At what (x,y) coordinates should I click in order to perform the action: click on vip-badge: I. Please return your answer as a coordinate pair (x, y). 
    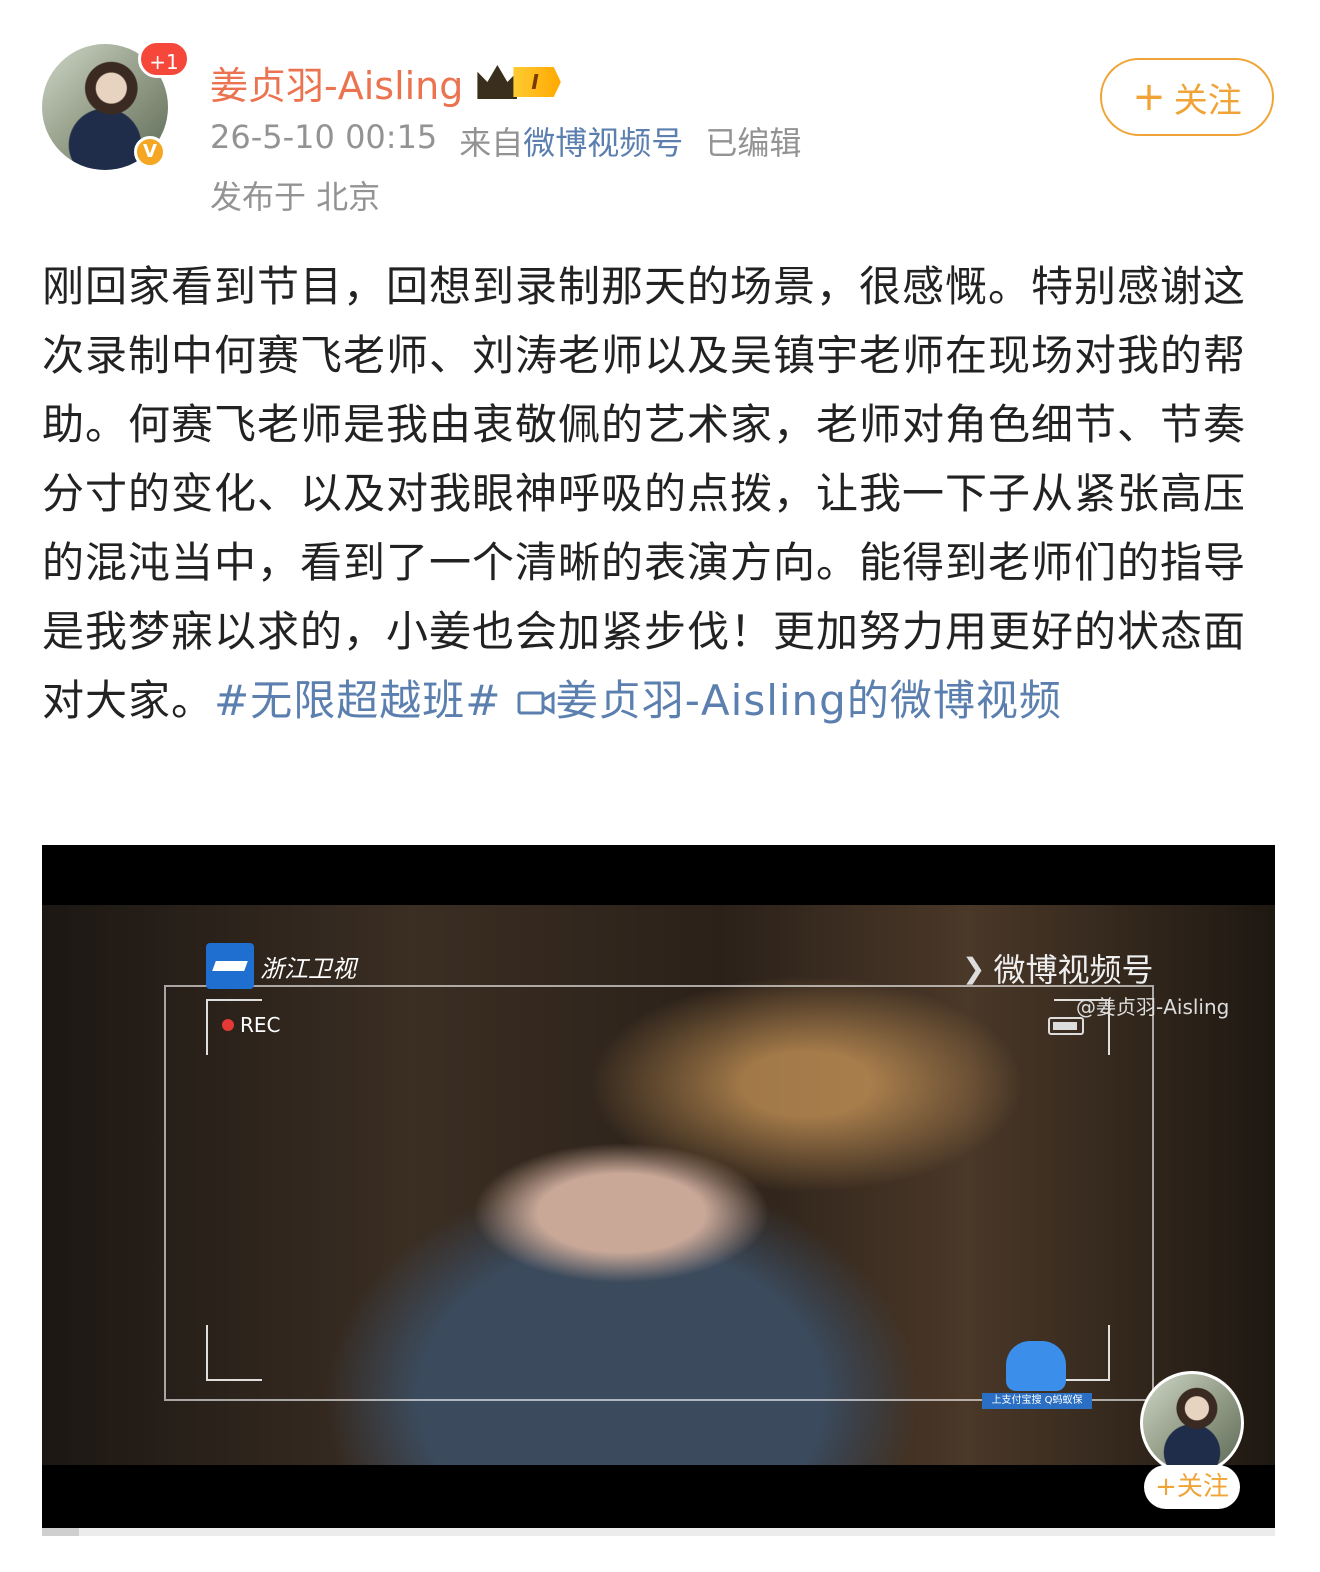
    Looking at the image, I should click on (519, 82).